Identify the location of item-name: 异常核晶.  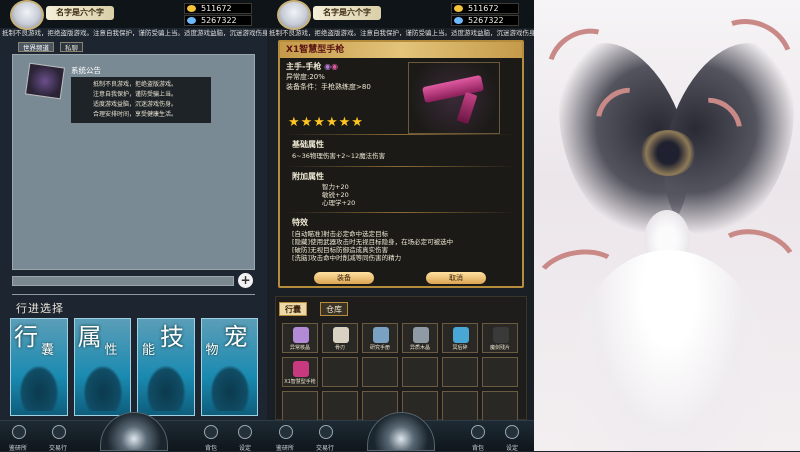
(299, 348).